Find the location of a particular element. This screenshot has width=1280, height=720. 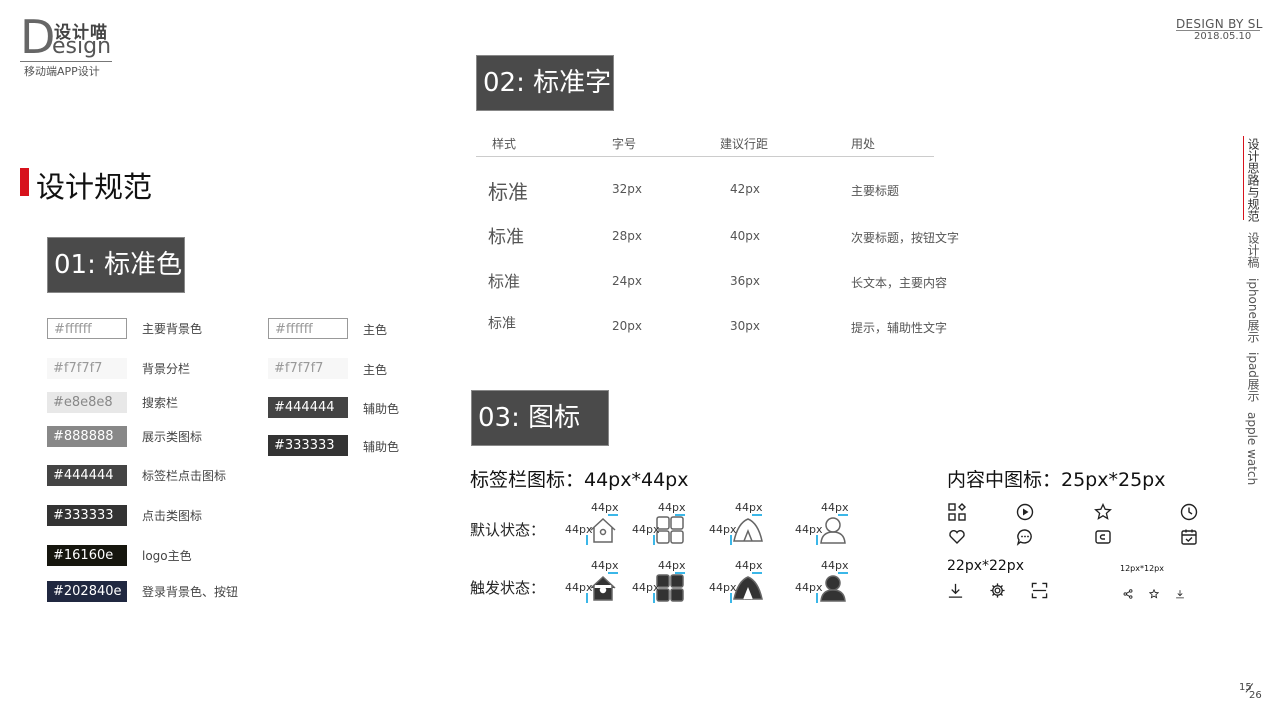

side-nav-item: 设计稿 is located at coordinates (1253, 250).